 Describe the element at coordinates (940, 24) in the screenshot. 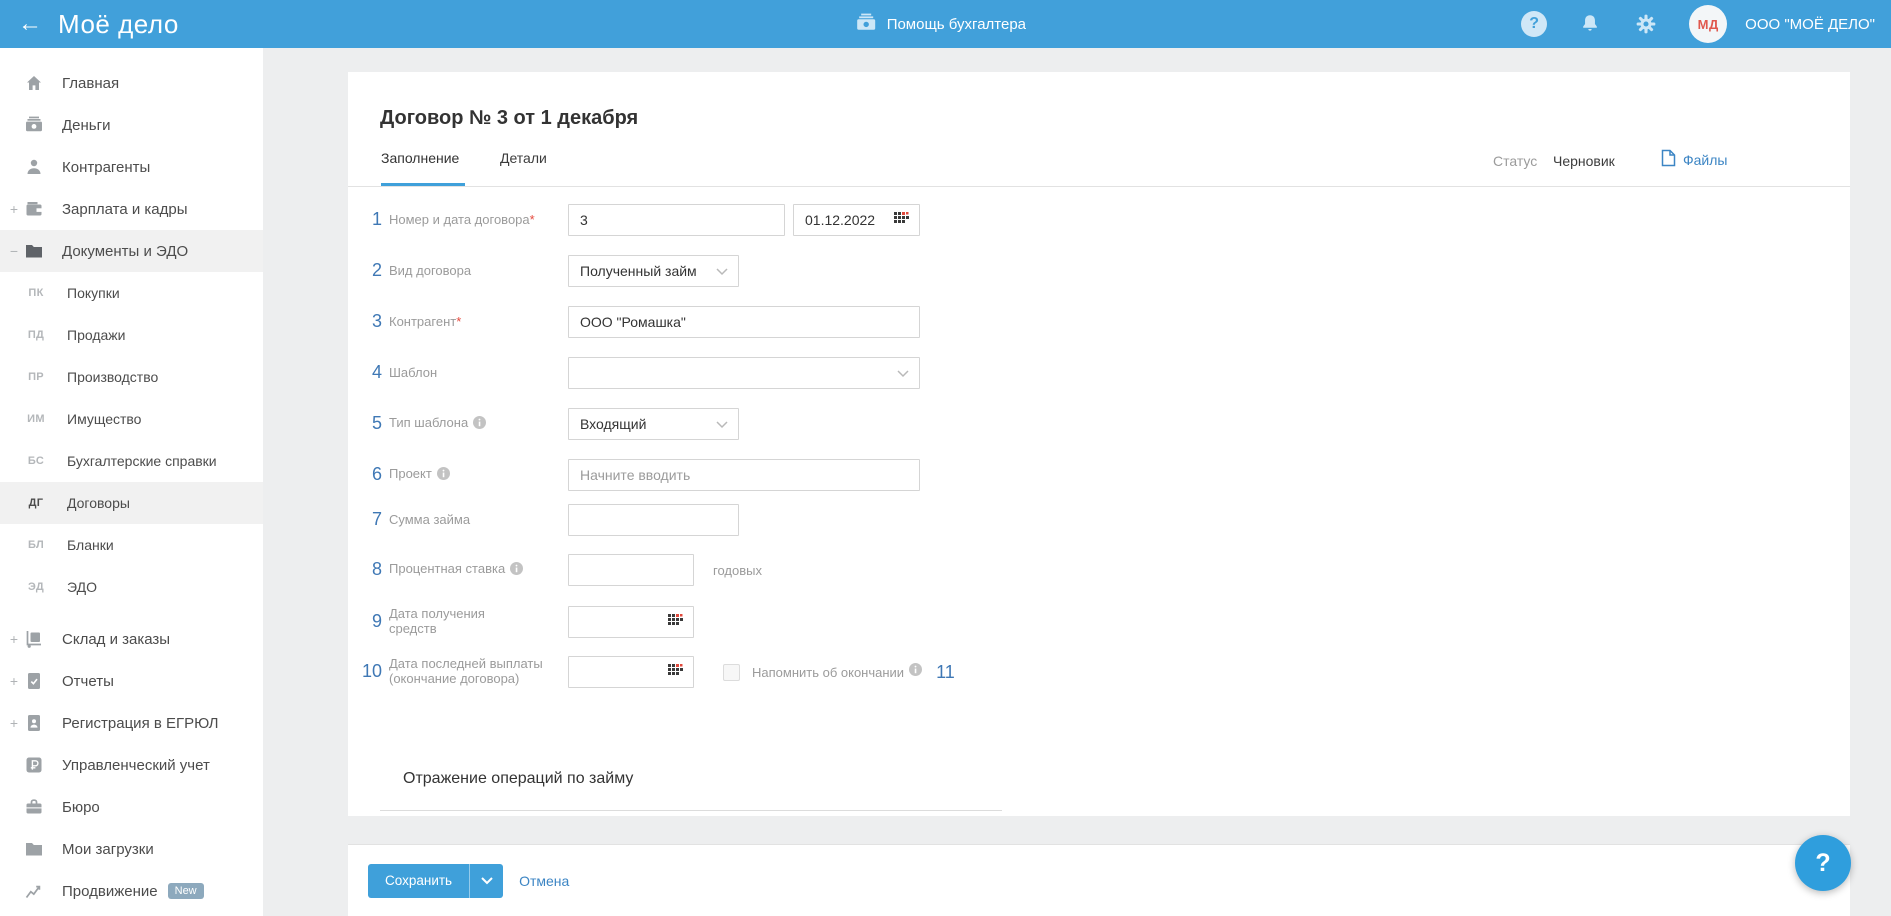

I see `accountant-help-link: Помощь бухгалтера` at that location.